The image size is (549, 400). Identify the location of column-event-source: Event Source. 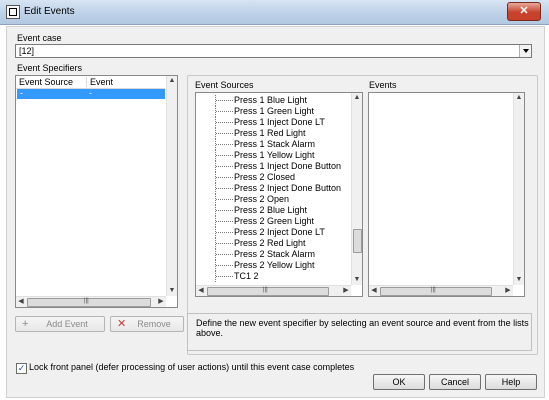
(46, 82).